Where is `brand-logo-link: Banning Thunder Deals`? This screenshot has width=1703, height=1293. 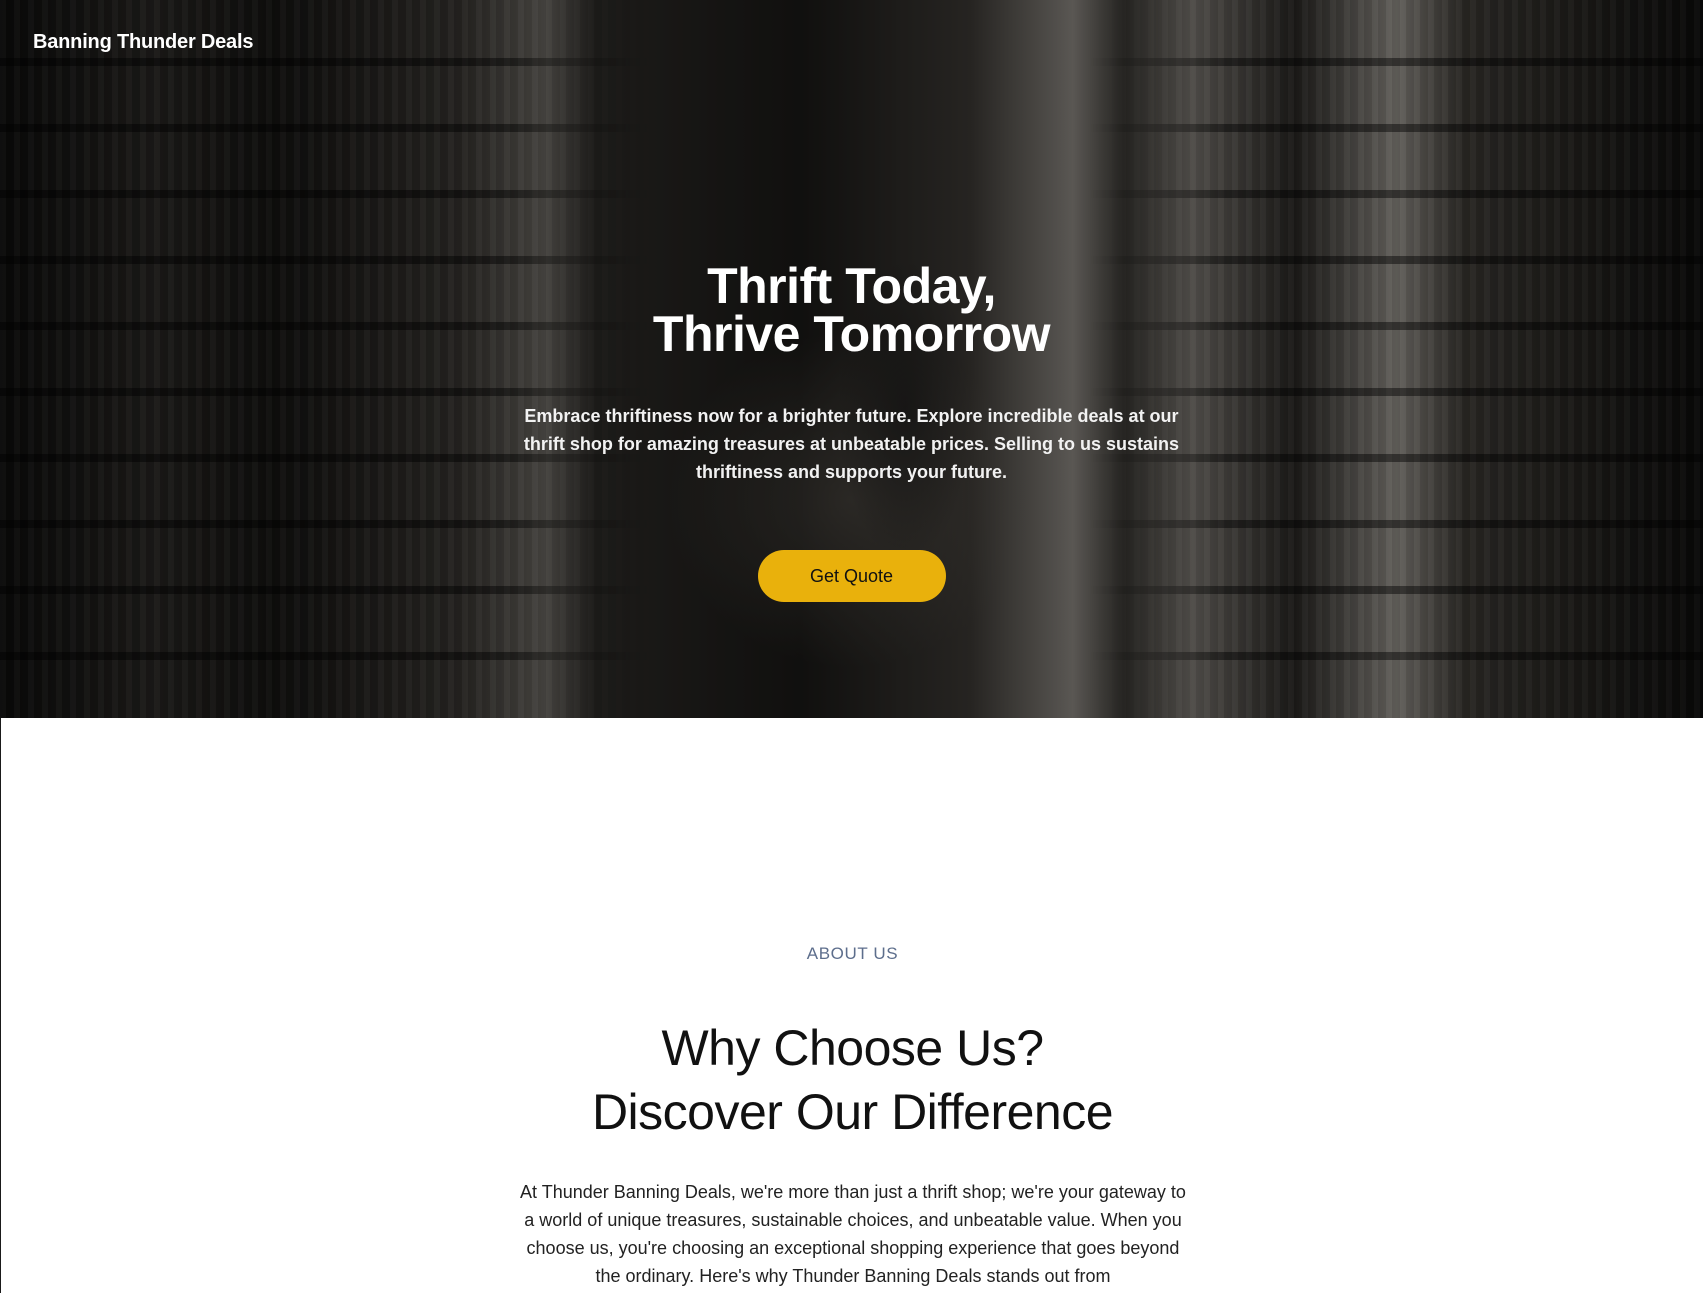
brand-logo-link: Banning Thunder Deals is located at coordinates (143, 42).